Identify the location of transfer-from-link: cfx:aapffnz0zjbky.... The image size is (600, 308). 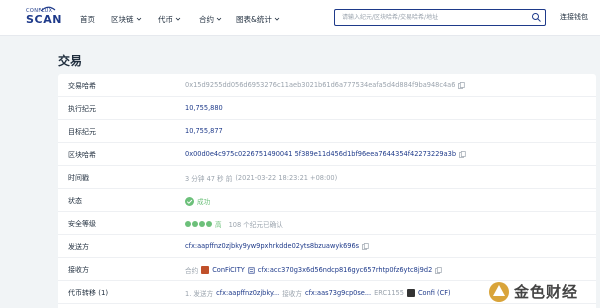
(247, 293).